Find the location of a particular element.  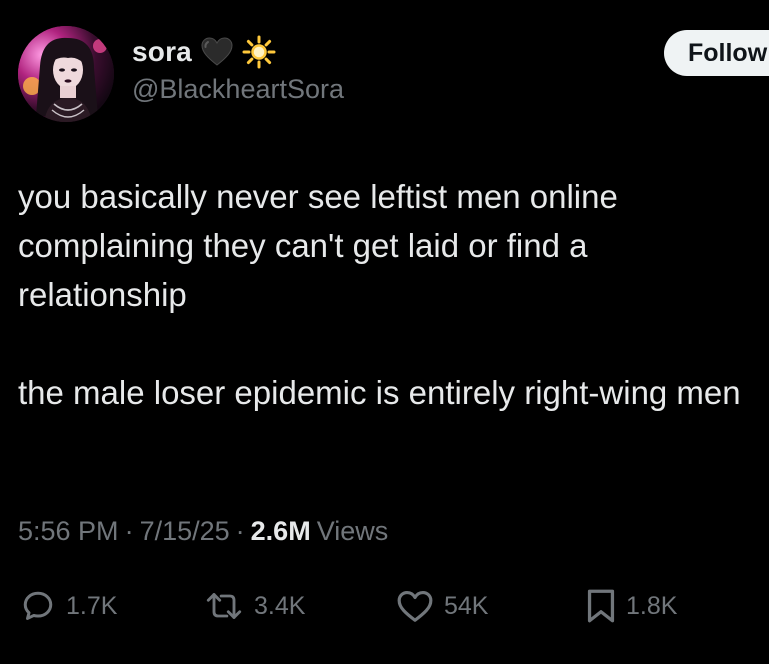

avatar is located at coordinates (66, 74).